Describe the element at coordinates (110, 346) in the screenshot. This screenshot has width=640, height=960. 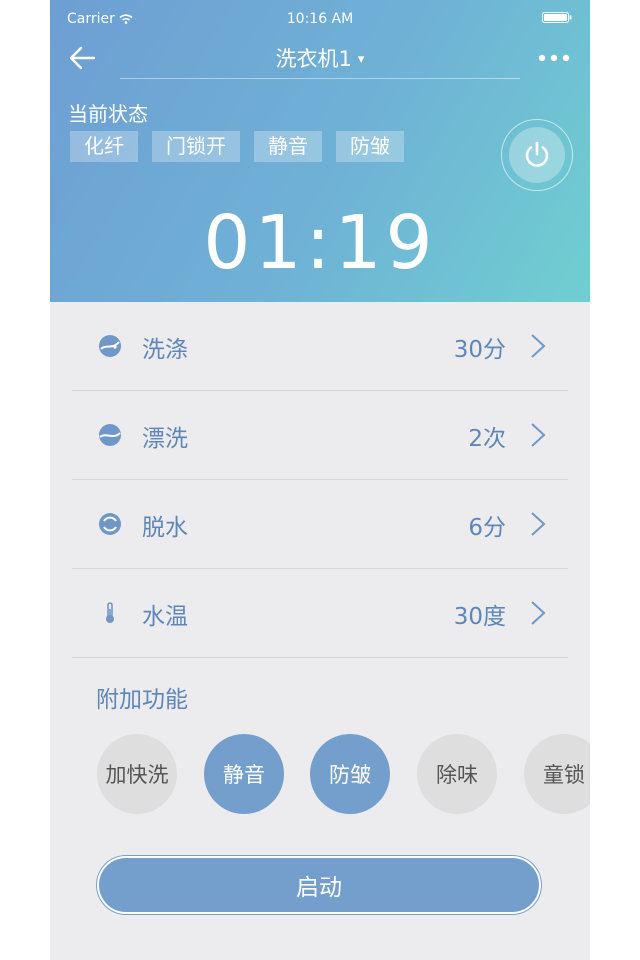
I see `wash-icon` at that location.